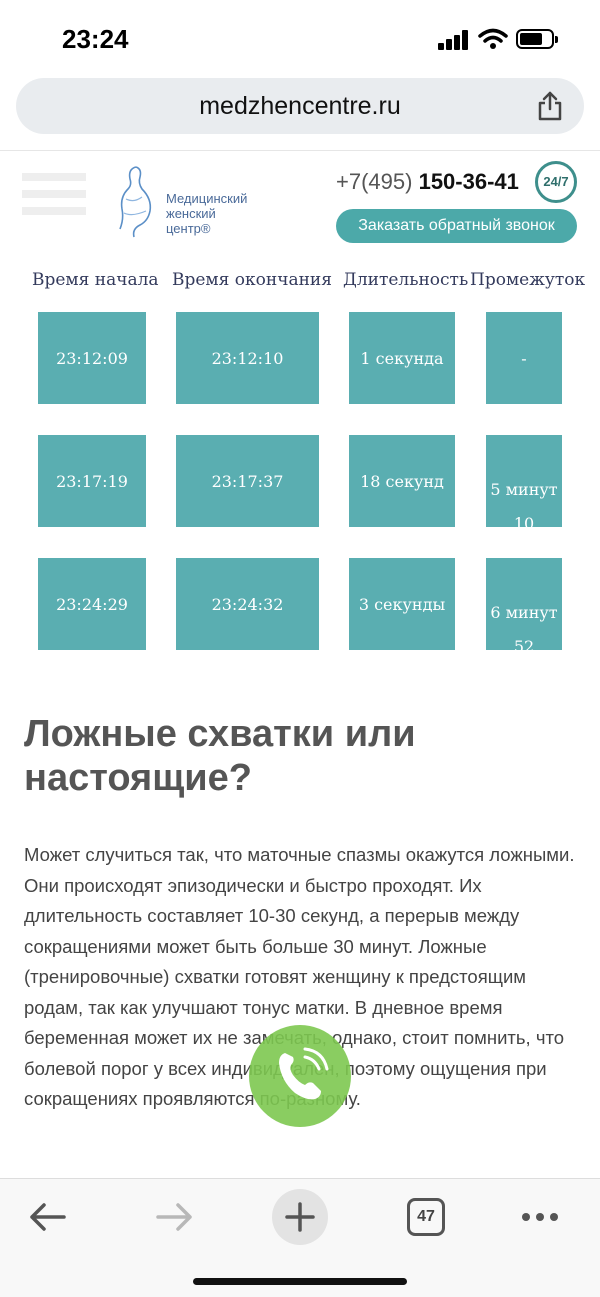  What do you see at coordinates (92, 481) in the screenshot?
I see `table-cell: 23:17:19` at bounding box center [92, 481].